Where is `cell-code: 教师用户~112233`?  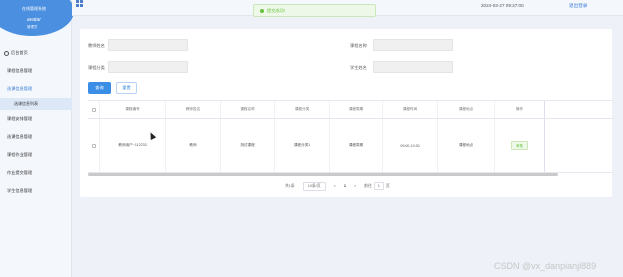 cell-code: 教师用户~112233 is located at coordinates (133, 145).